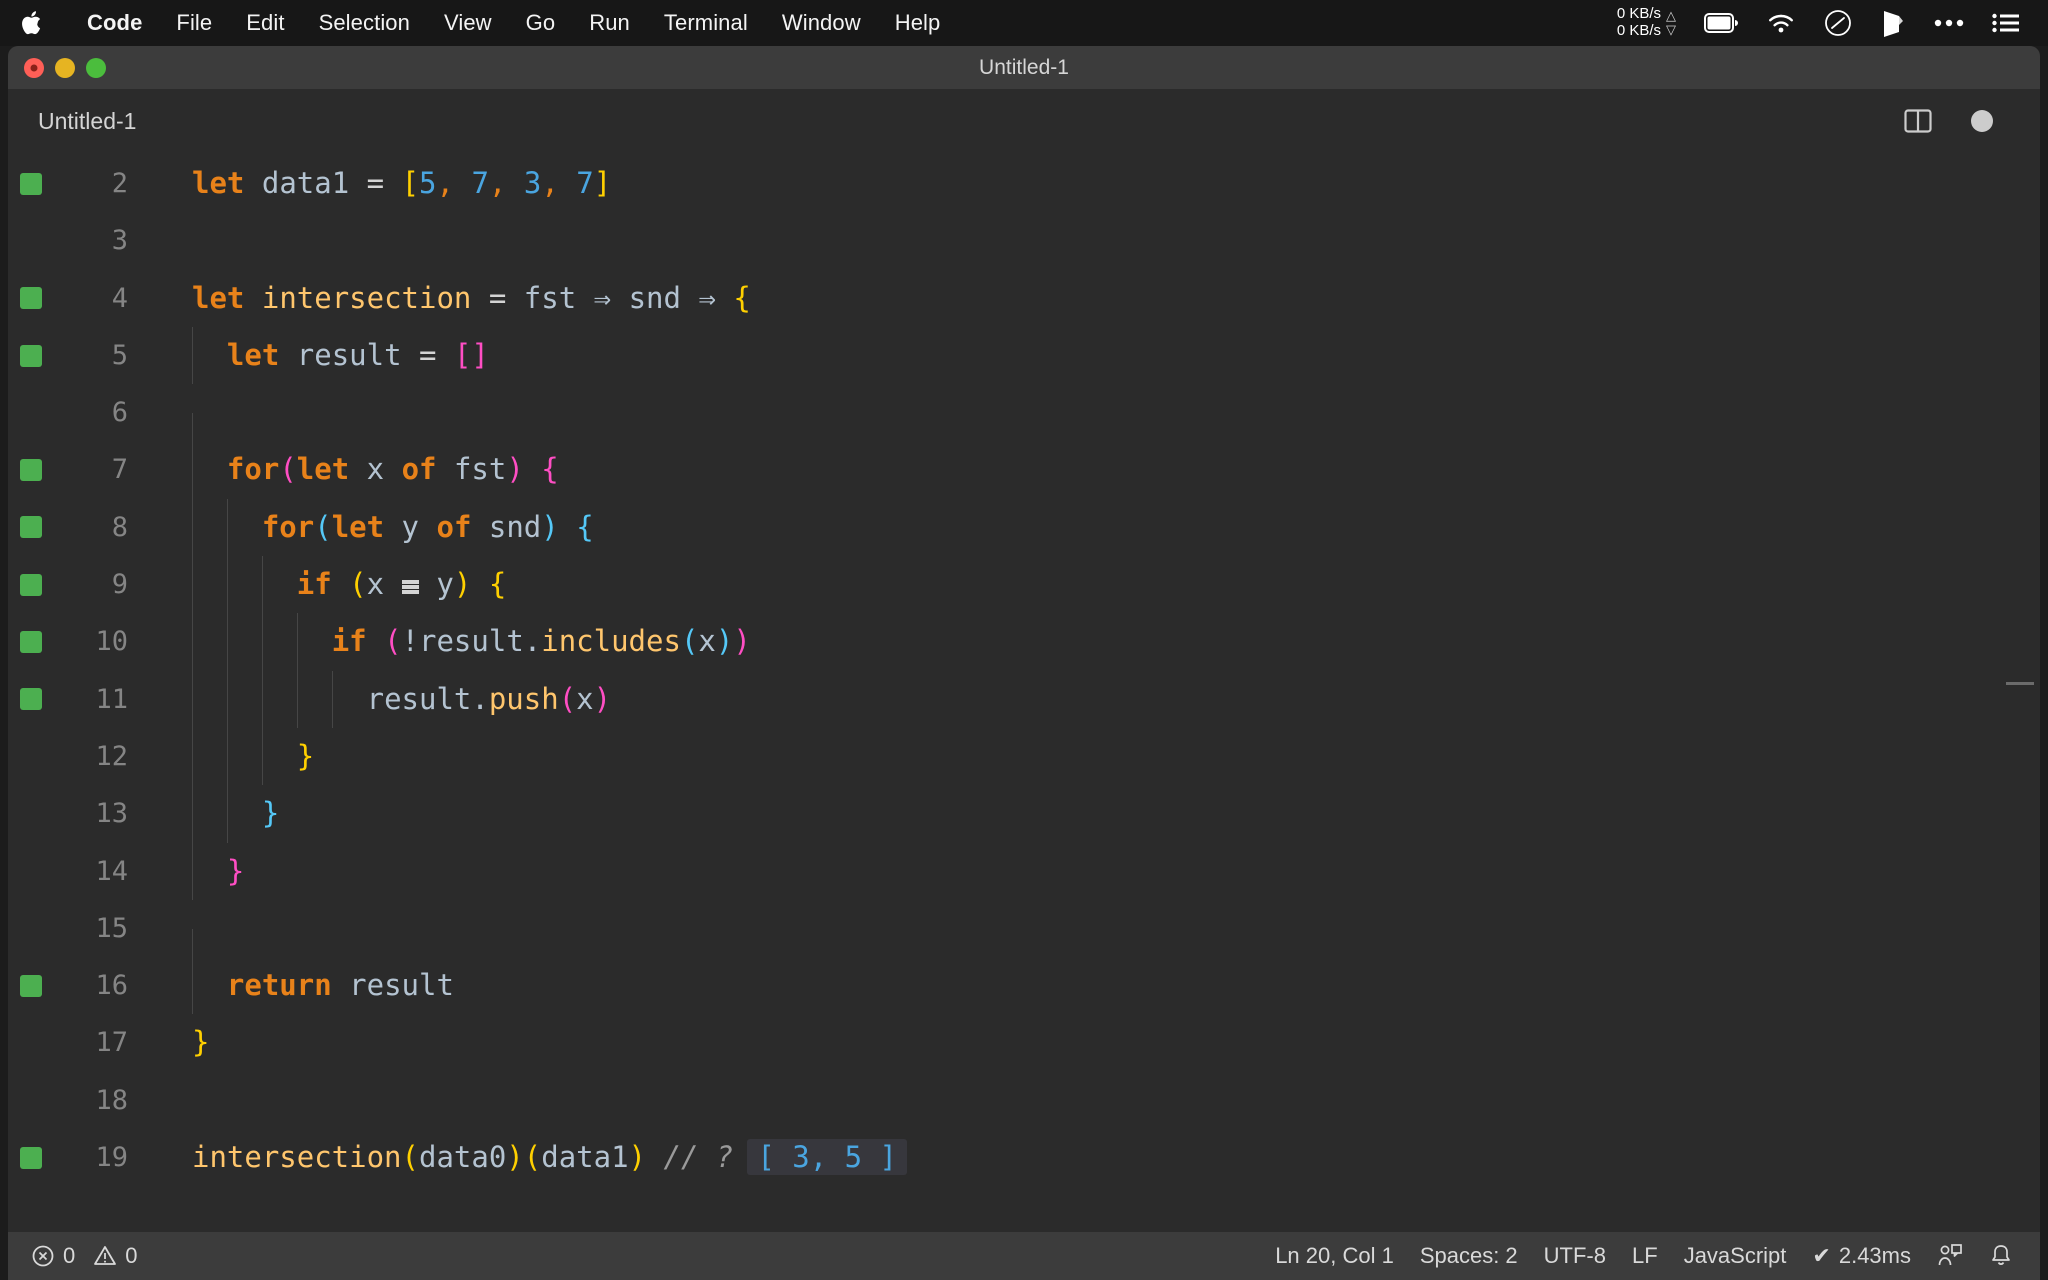 This screenshot has width=2048, height=1280. What do you see at coordinates (114, 23) in the screenshot?
I see `menu-item-code: Code` at bounding box center [114, 23].